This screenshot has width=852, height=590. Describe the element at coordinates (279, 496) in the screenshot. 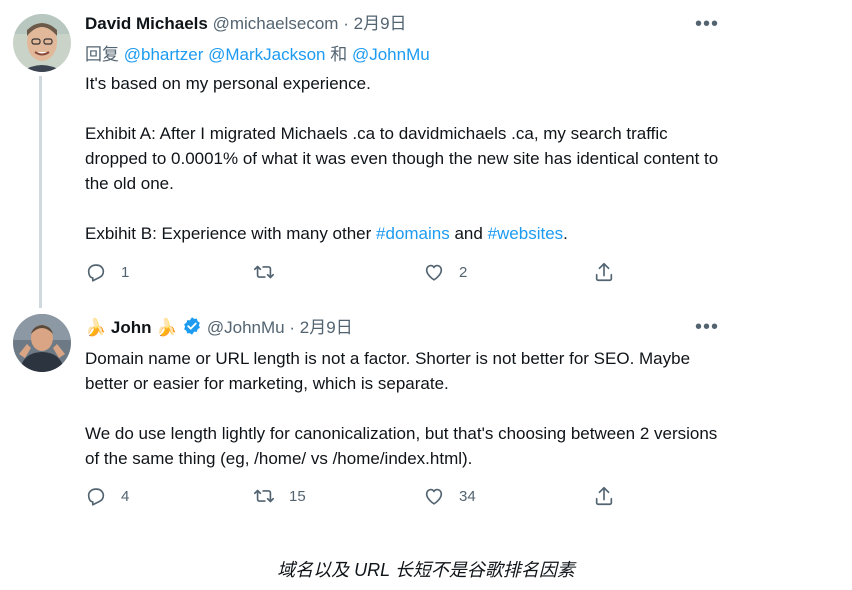

I see `retweet-button: 15` at that location.